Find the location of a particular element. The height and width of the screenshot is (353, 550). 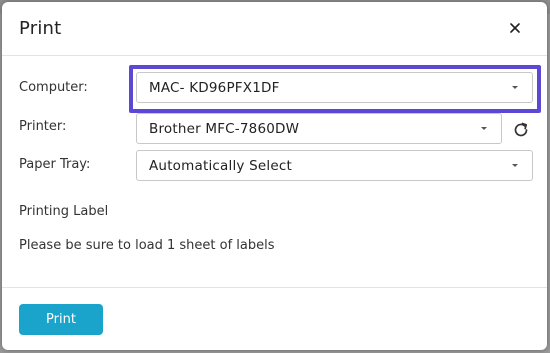

printer-select: Brother MFC-7860DW is located at coordinates (319, 128).